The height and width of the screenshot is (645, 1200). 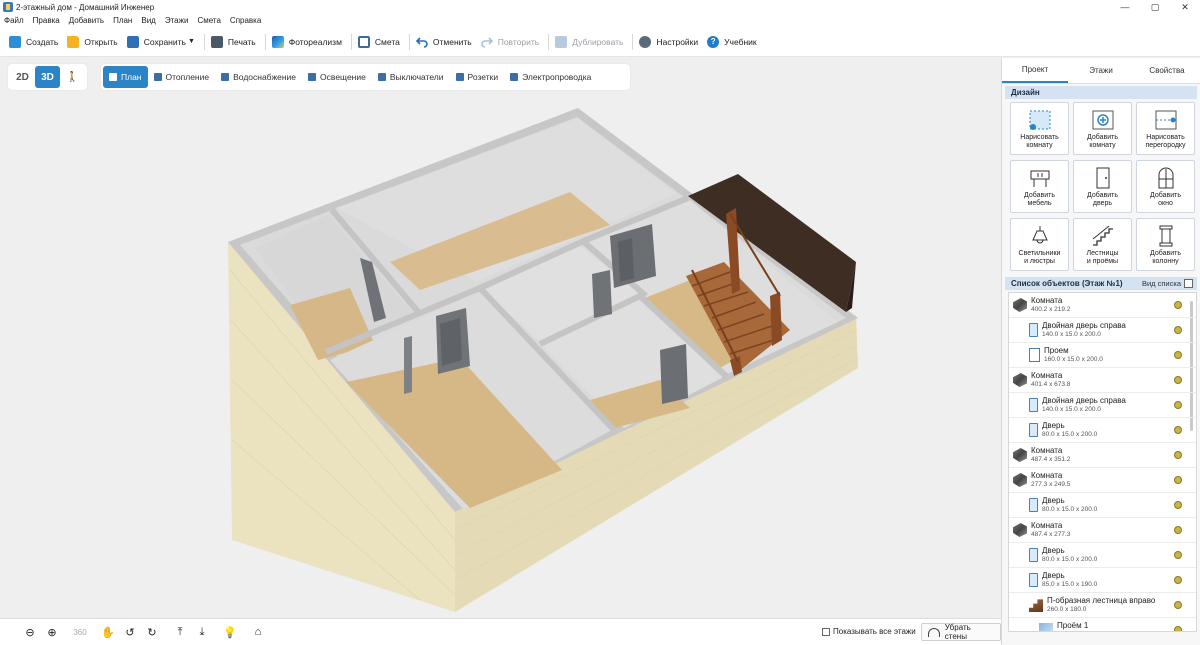 What do you see at coordinates (1185, 7) in the screenshot?
I see `close-button: ✕` at bounding box center [1185, 7].